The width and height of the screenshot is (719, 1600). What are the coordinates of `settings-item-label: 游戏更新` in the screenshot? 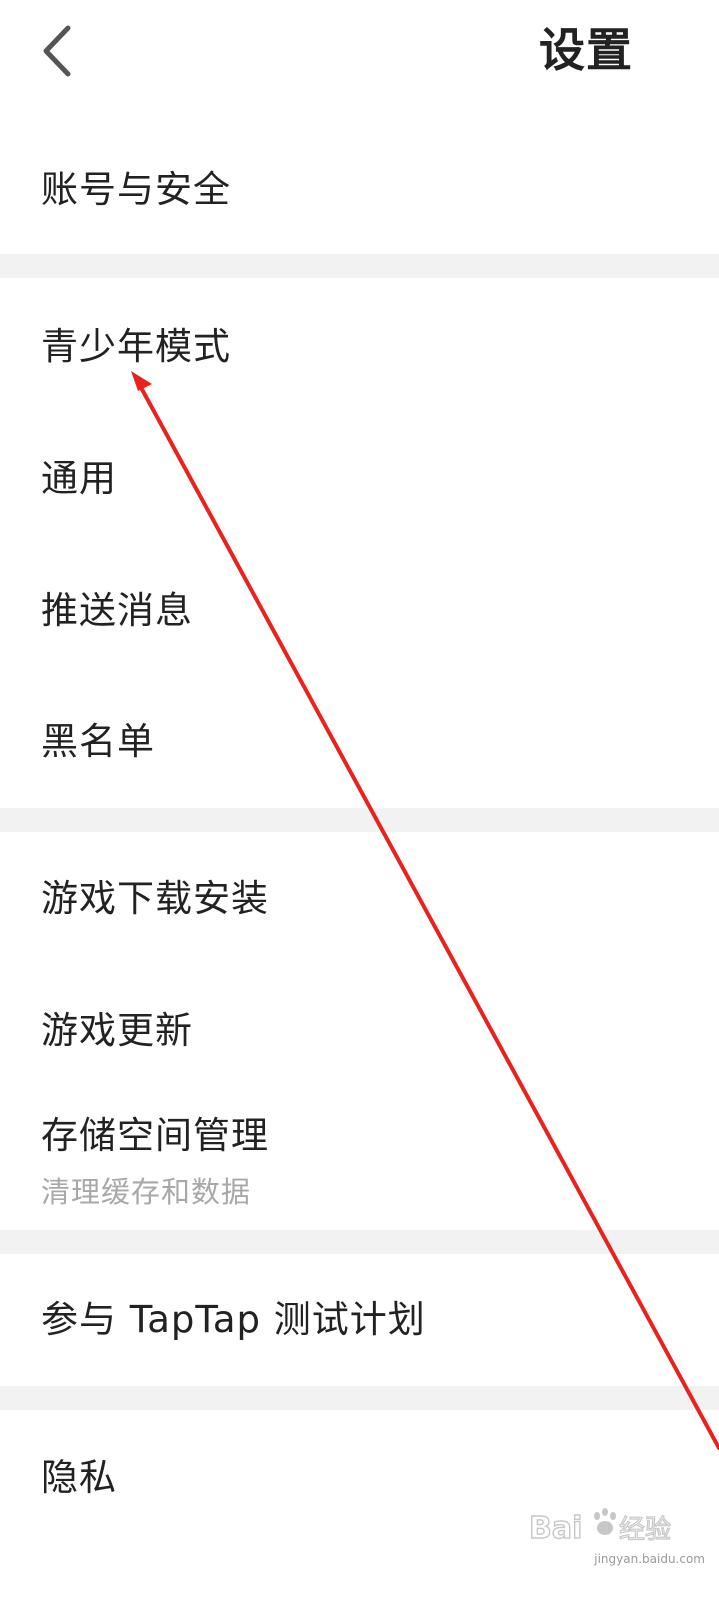 It's located at (117, 1030).